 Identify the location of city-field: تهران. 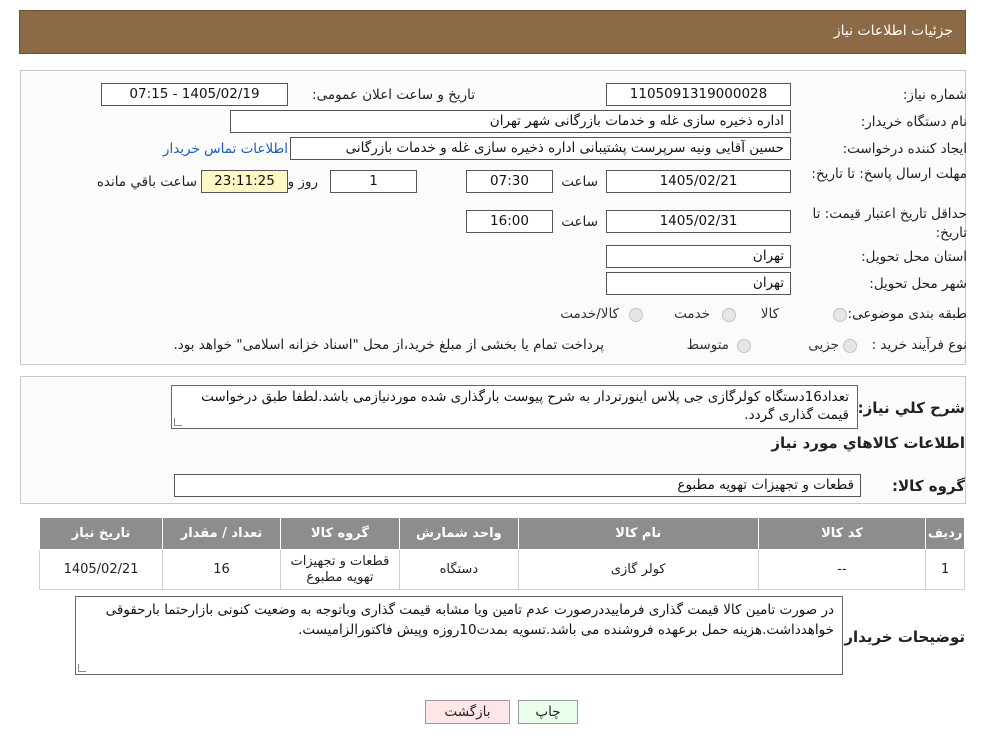
(698, 283).